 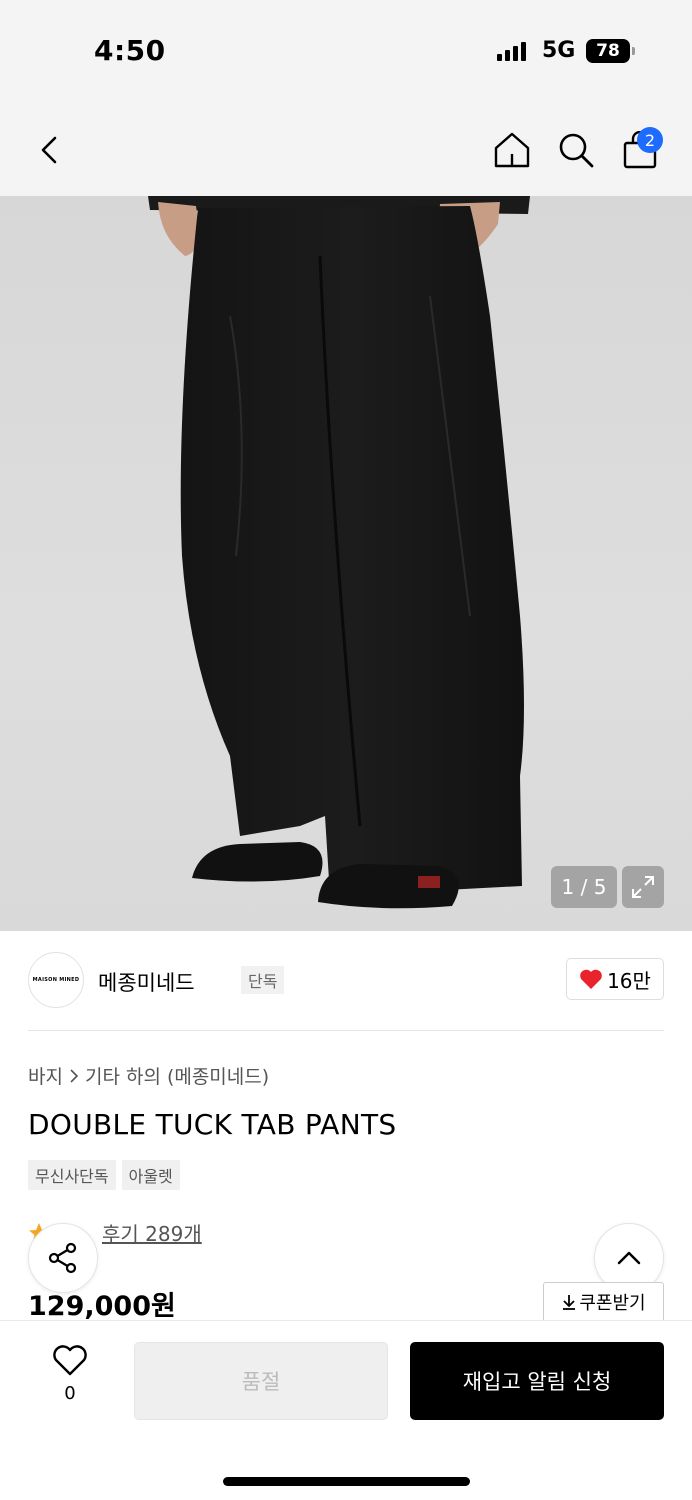 What do you see at coordinates (74, 1075) in the screenshot?
I see `chevron-right-icon` at bounding box center [74, 1075].